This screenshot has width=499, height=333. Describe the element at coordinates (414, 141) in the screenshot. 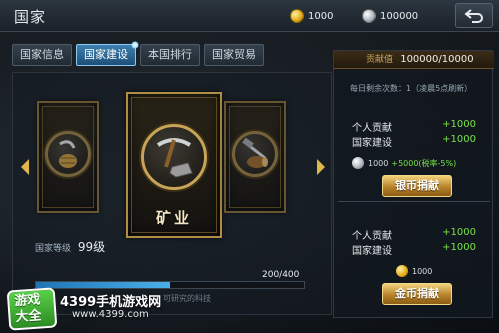

I see `silver-national-row: 国家建设 +1000` at that location.